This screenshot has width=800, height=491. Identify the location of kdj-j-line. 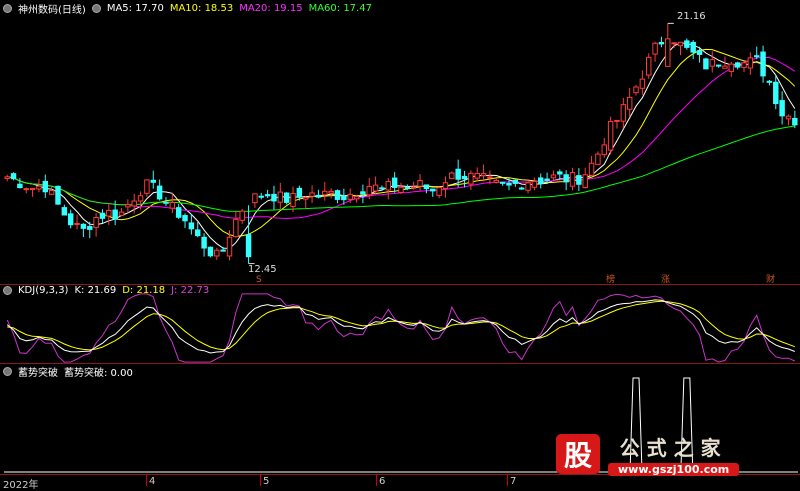
(401, 328).